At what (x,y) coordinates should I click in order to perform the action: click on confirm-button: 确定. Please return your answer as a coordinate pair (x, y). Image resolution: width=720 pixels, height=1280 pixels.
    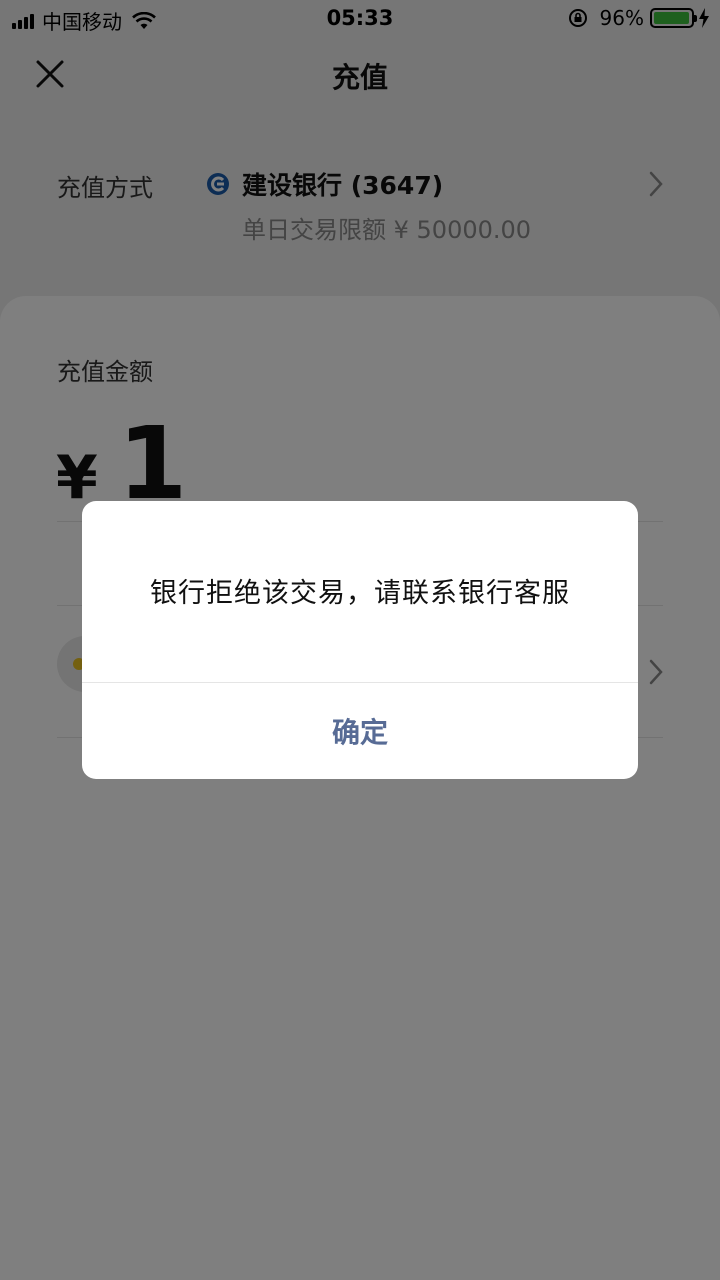
    Looking at the image, I should click on (360, 731).